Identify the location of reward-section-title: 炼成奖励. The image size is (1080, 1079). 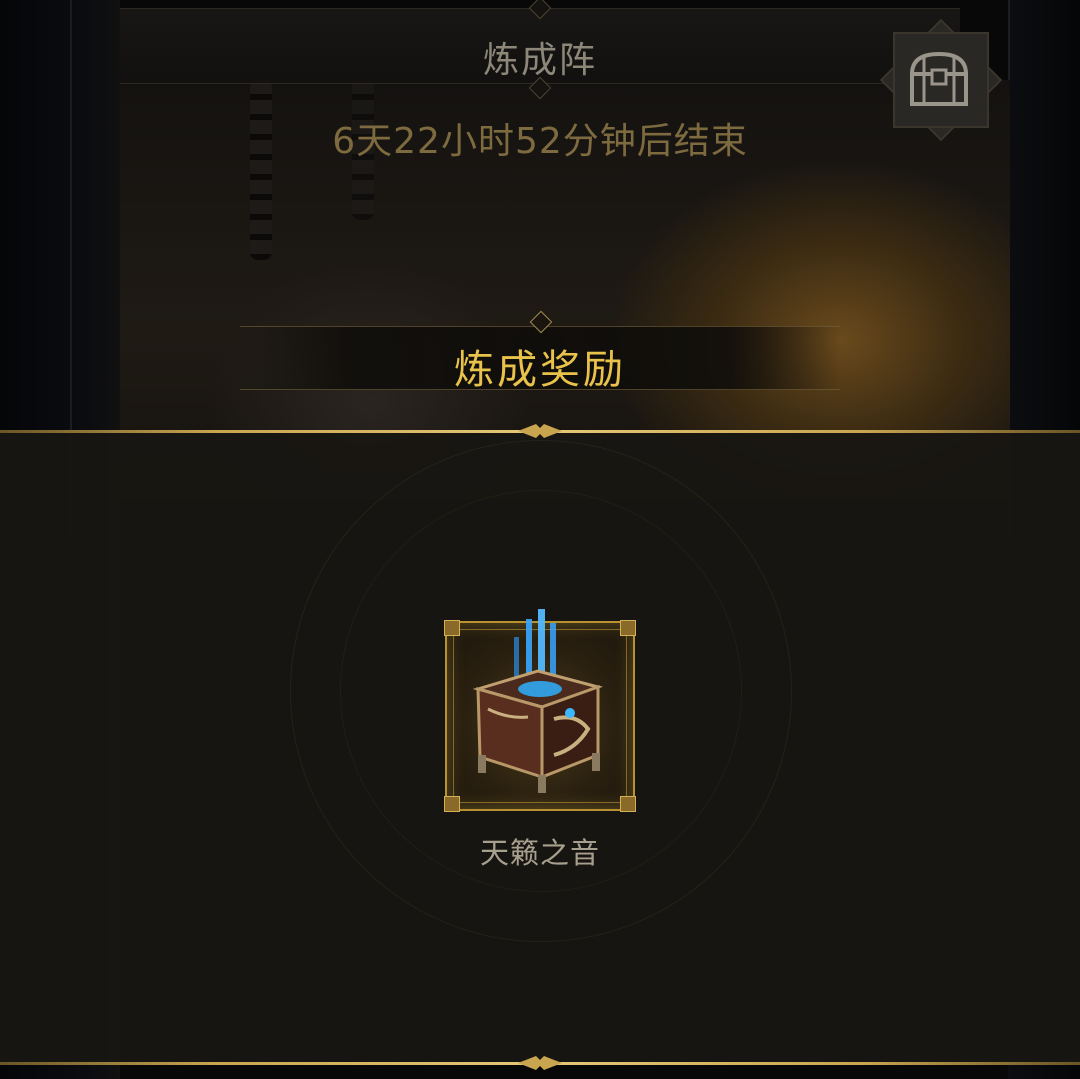
(540, 370).